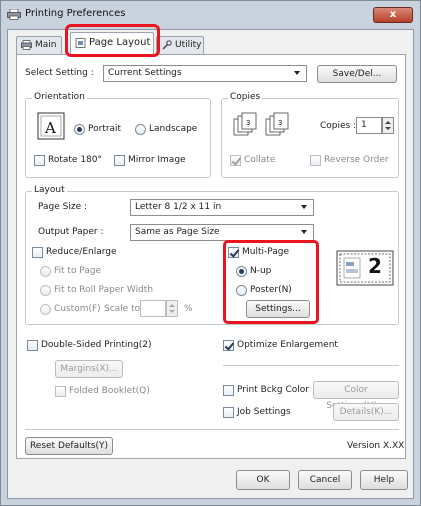  Describe the element at coordinates (271, 290) in the screenshot. I see `poster-label: Poster(N)` at that location.